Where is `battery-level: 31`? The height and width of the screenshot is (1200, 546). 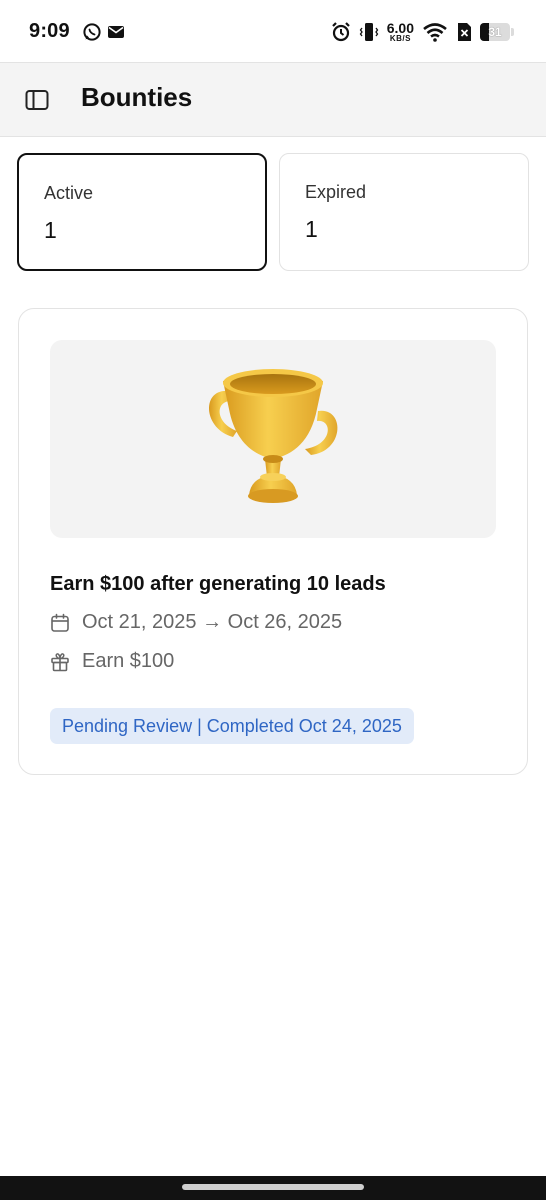 battery-level: 31 is located at coordinates (495, 32).